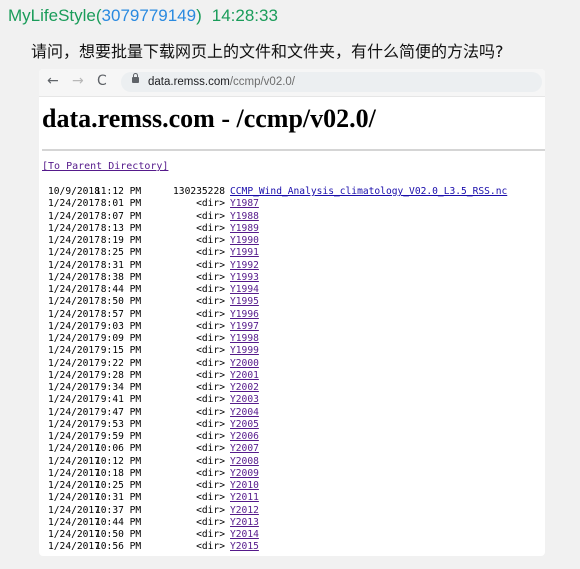 This screenshot has height=569, width=580. Describe the element at coordinates (244, 437) in the screenshot. I see `listing-entry-link: Y2006` at that location.